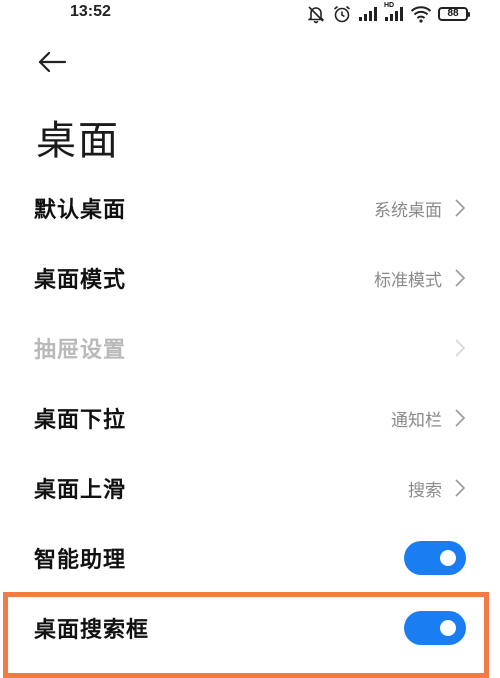 The image size is (500, 678). I want to click on setting-label: 桌面搜索框, so click(92, 630).